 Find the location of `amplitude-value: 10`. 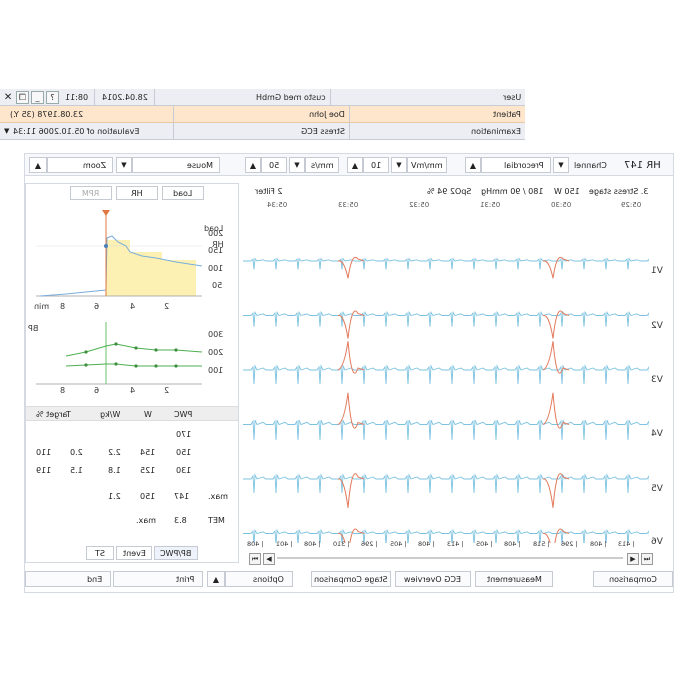

amplitude-value: 10 is located at coordinates (376, 165).